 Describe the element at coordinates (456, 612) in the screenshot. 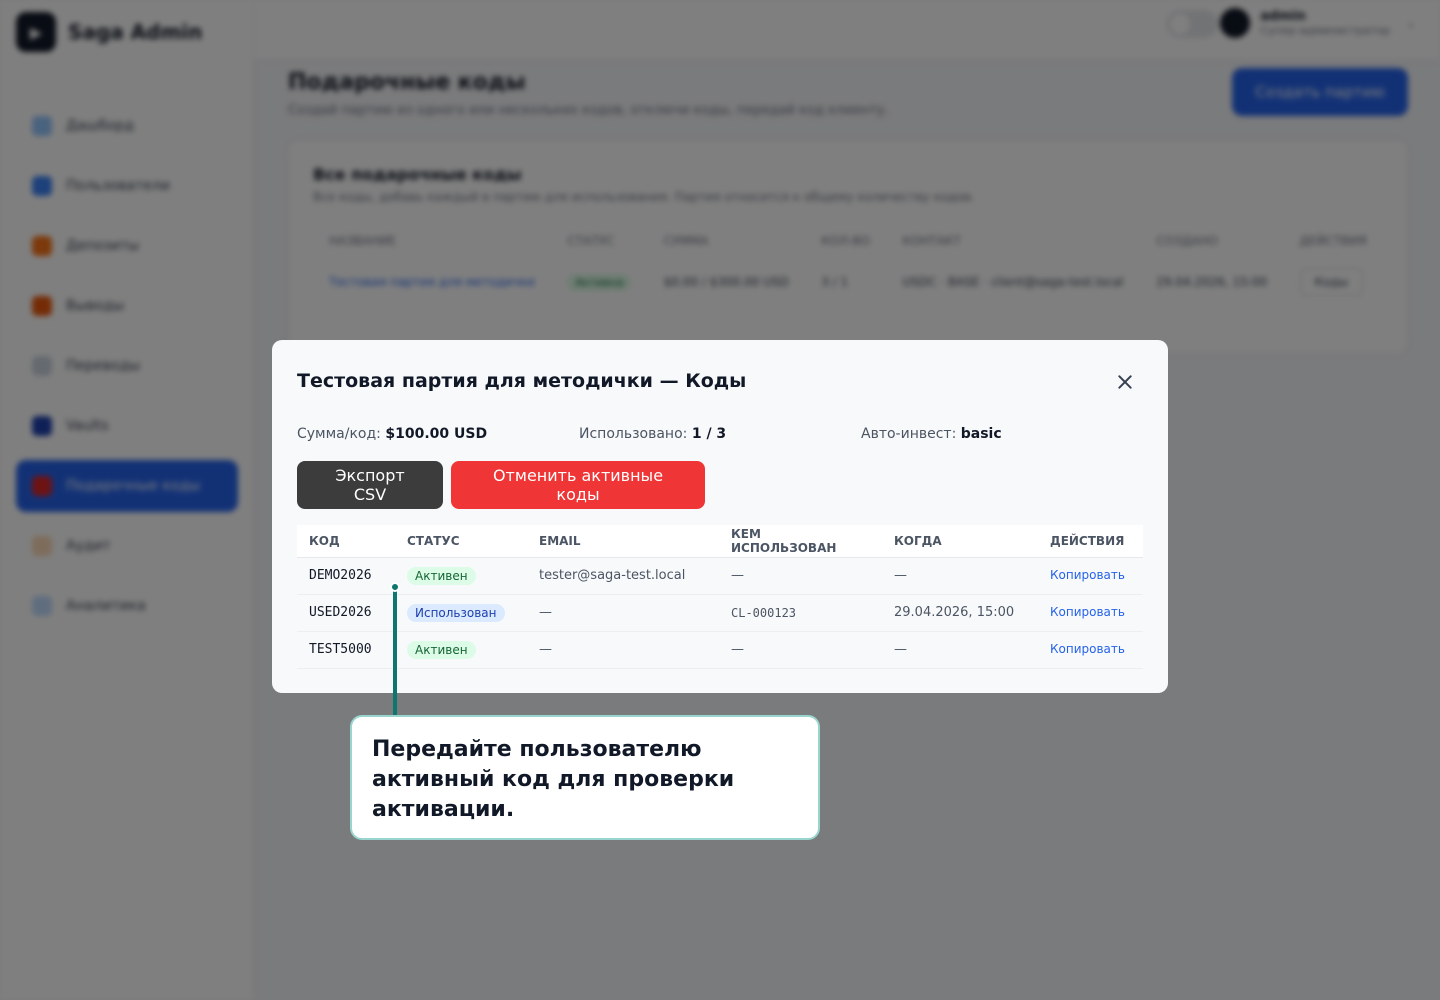

I see `status-badge: Использован` at that location.